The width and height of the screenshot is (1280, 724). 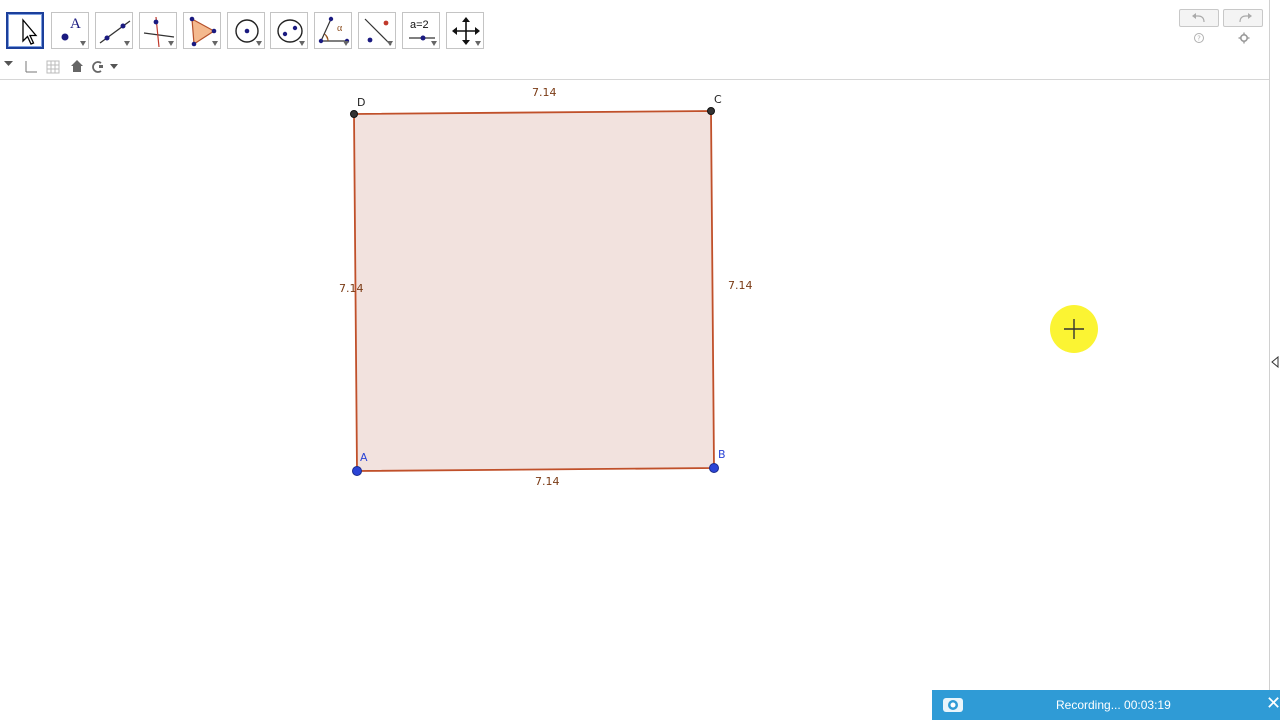 I want to click on style-bar, so click(x=635, y=67).